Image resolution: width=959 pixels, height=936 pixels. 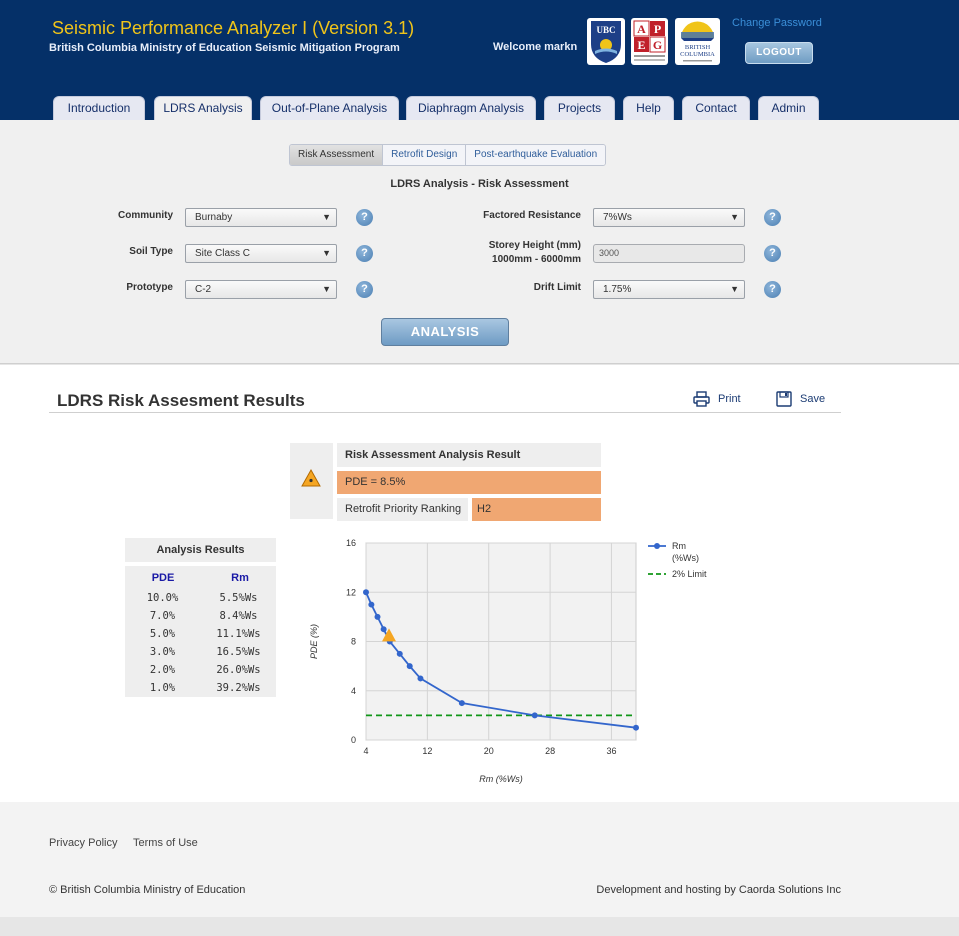 I want to click on retrofit-priority-label: Retrofit Priority Ranking, so click(x=402, y=509).